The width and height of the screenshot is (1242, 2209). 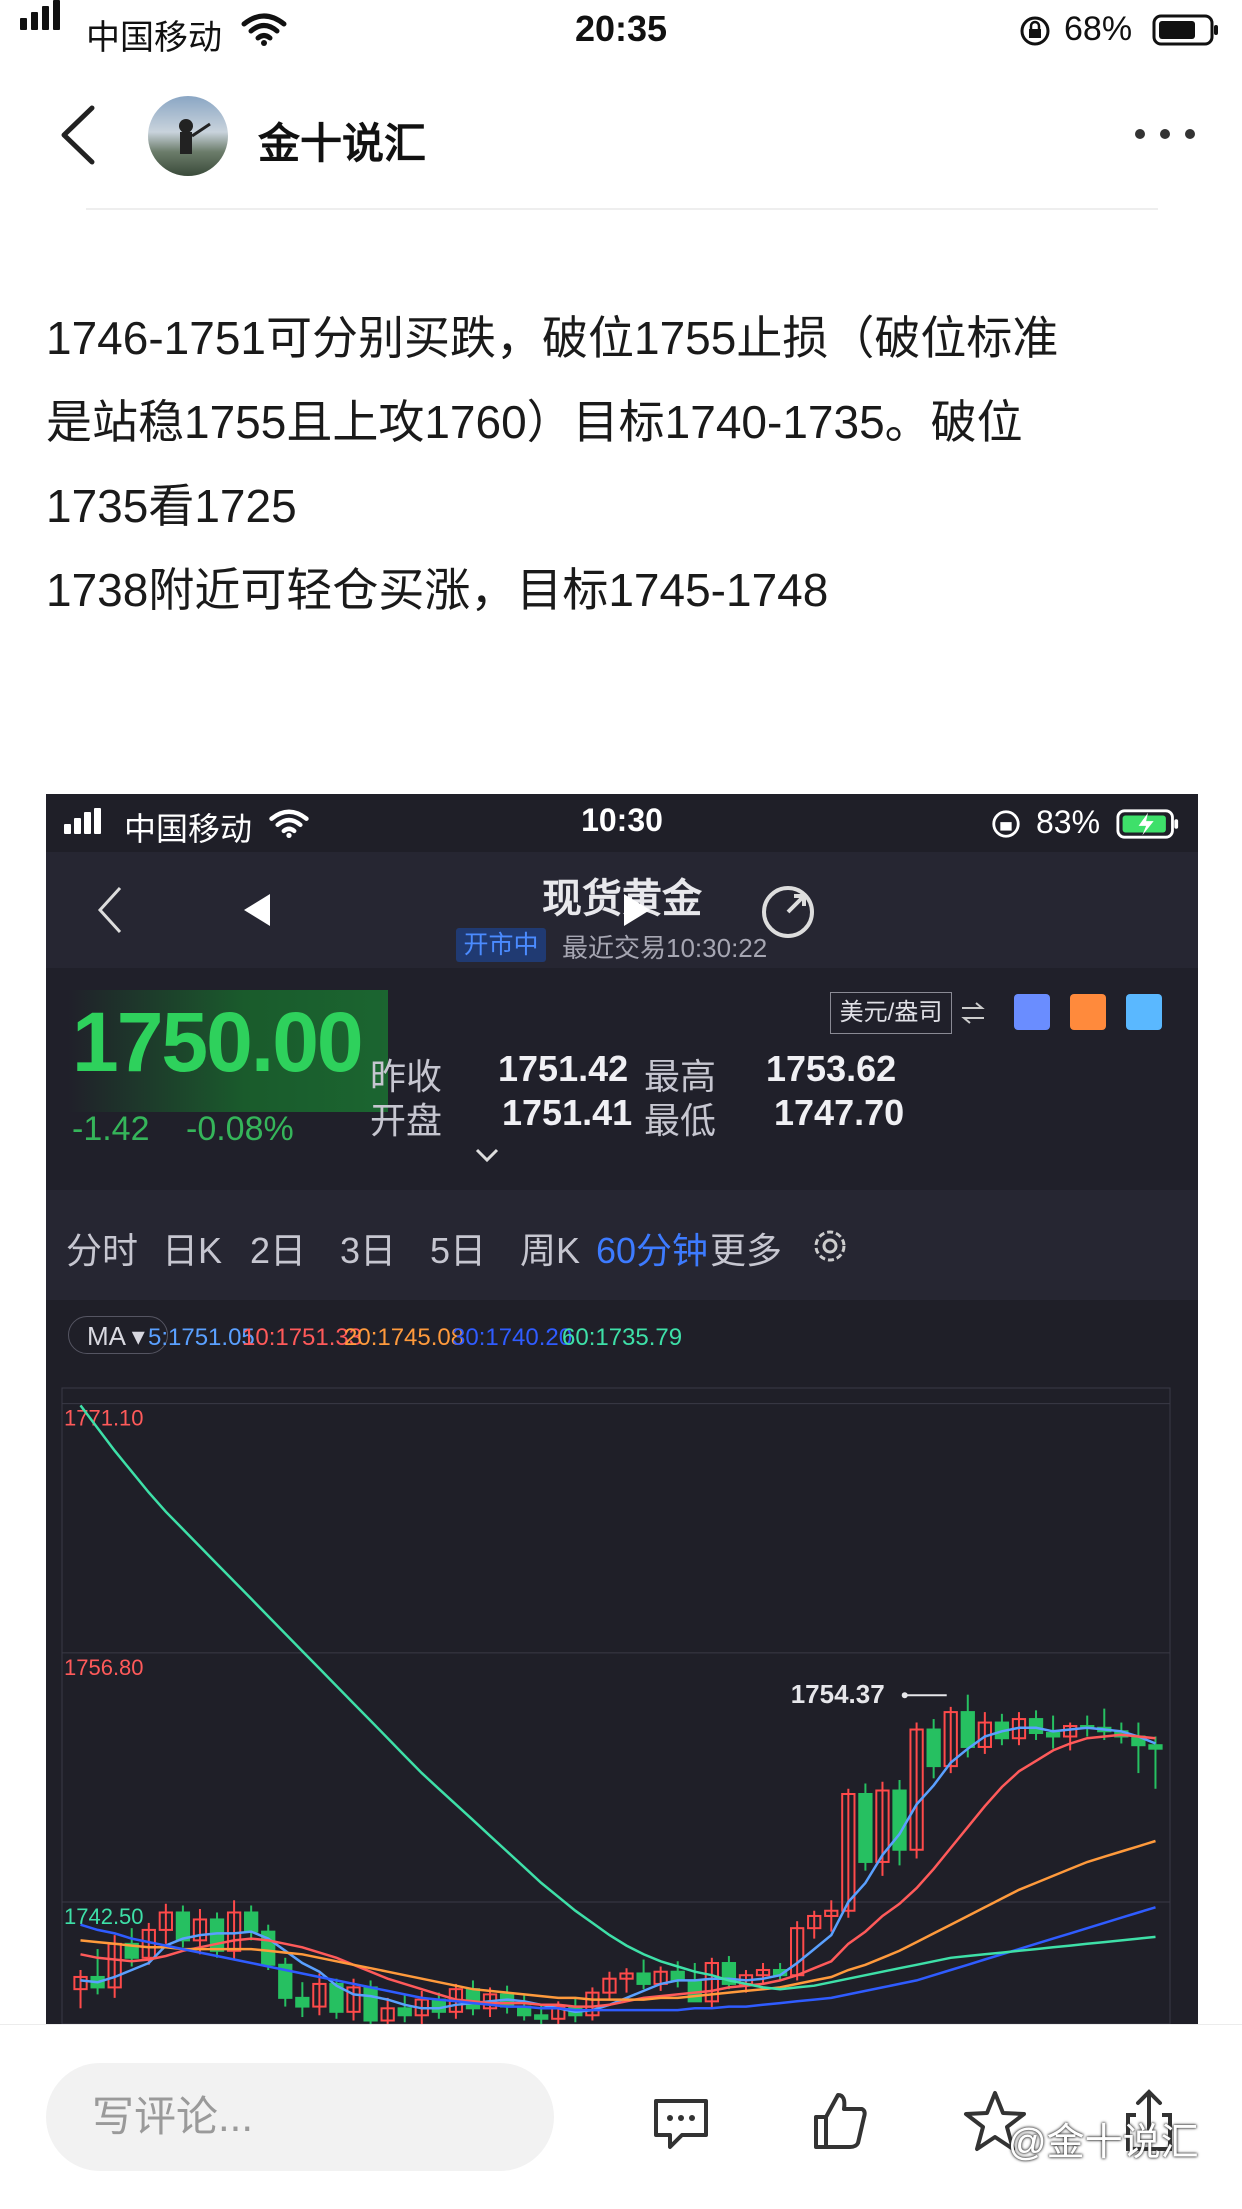 I want to click on ma30-value: 30:1740.20, so click(x=512, y=1337).